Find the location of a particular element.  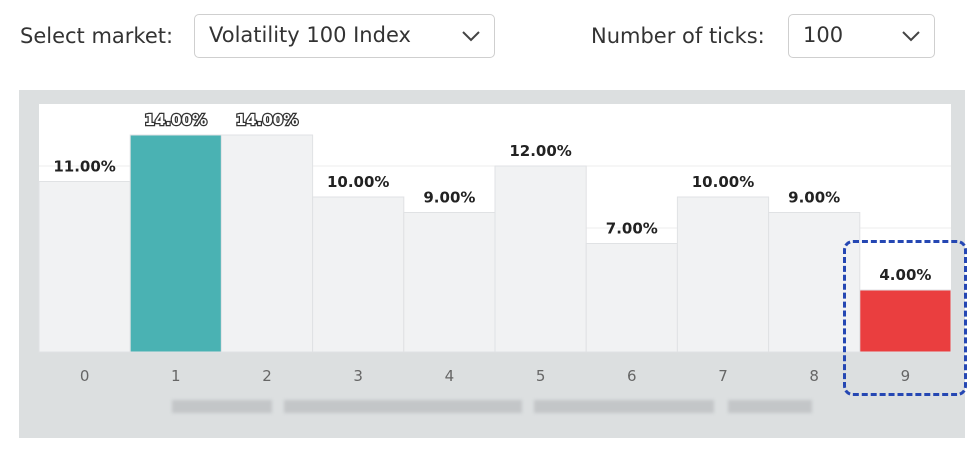

data-label-3: 10.00% is located at coordinates (358, 182).